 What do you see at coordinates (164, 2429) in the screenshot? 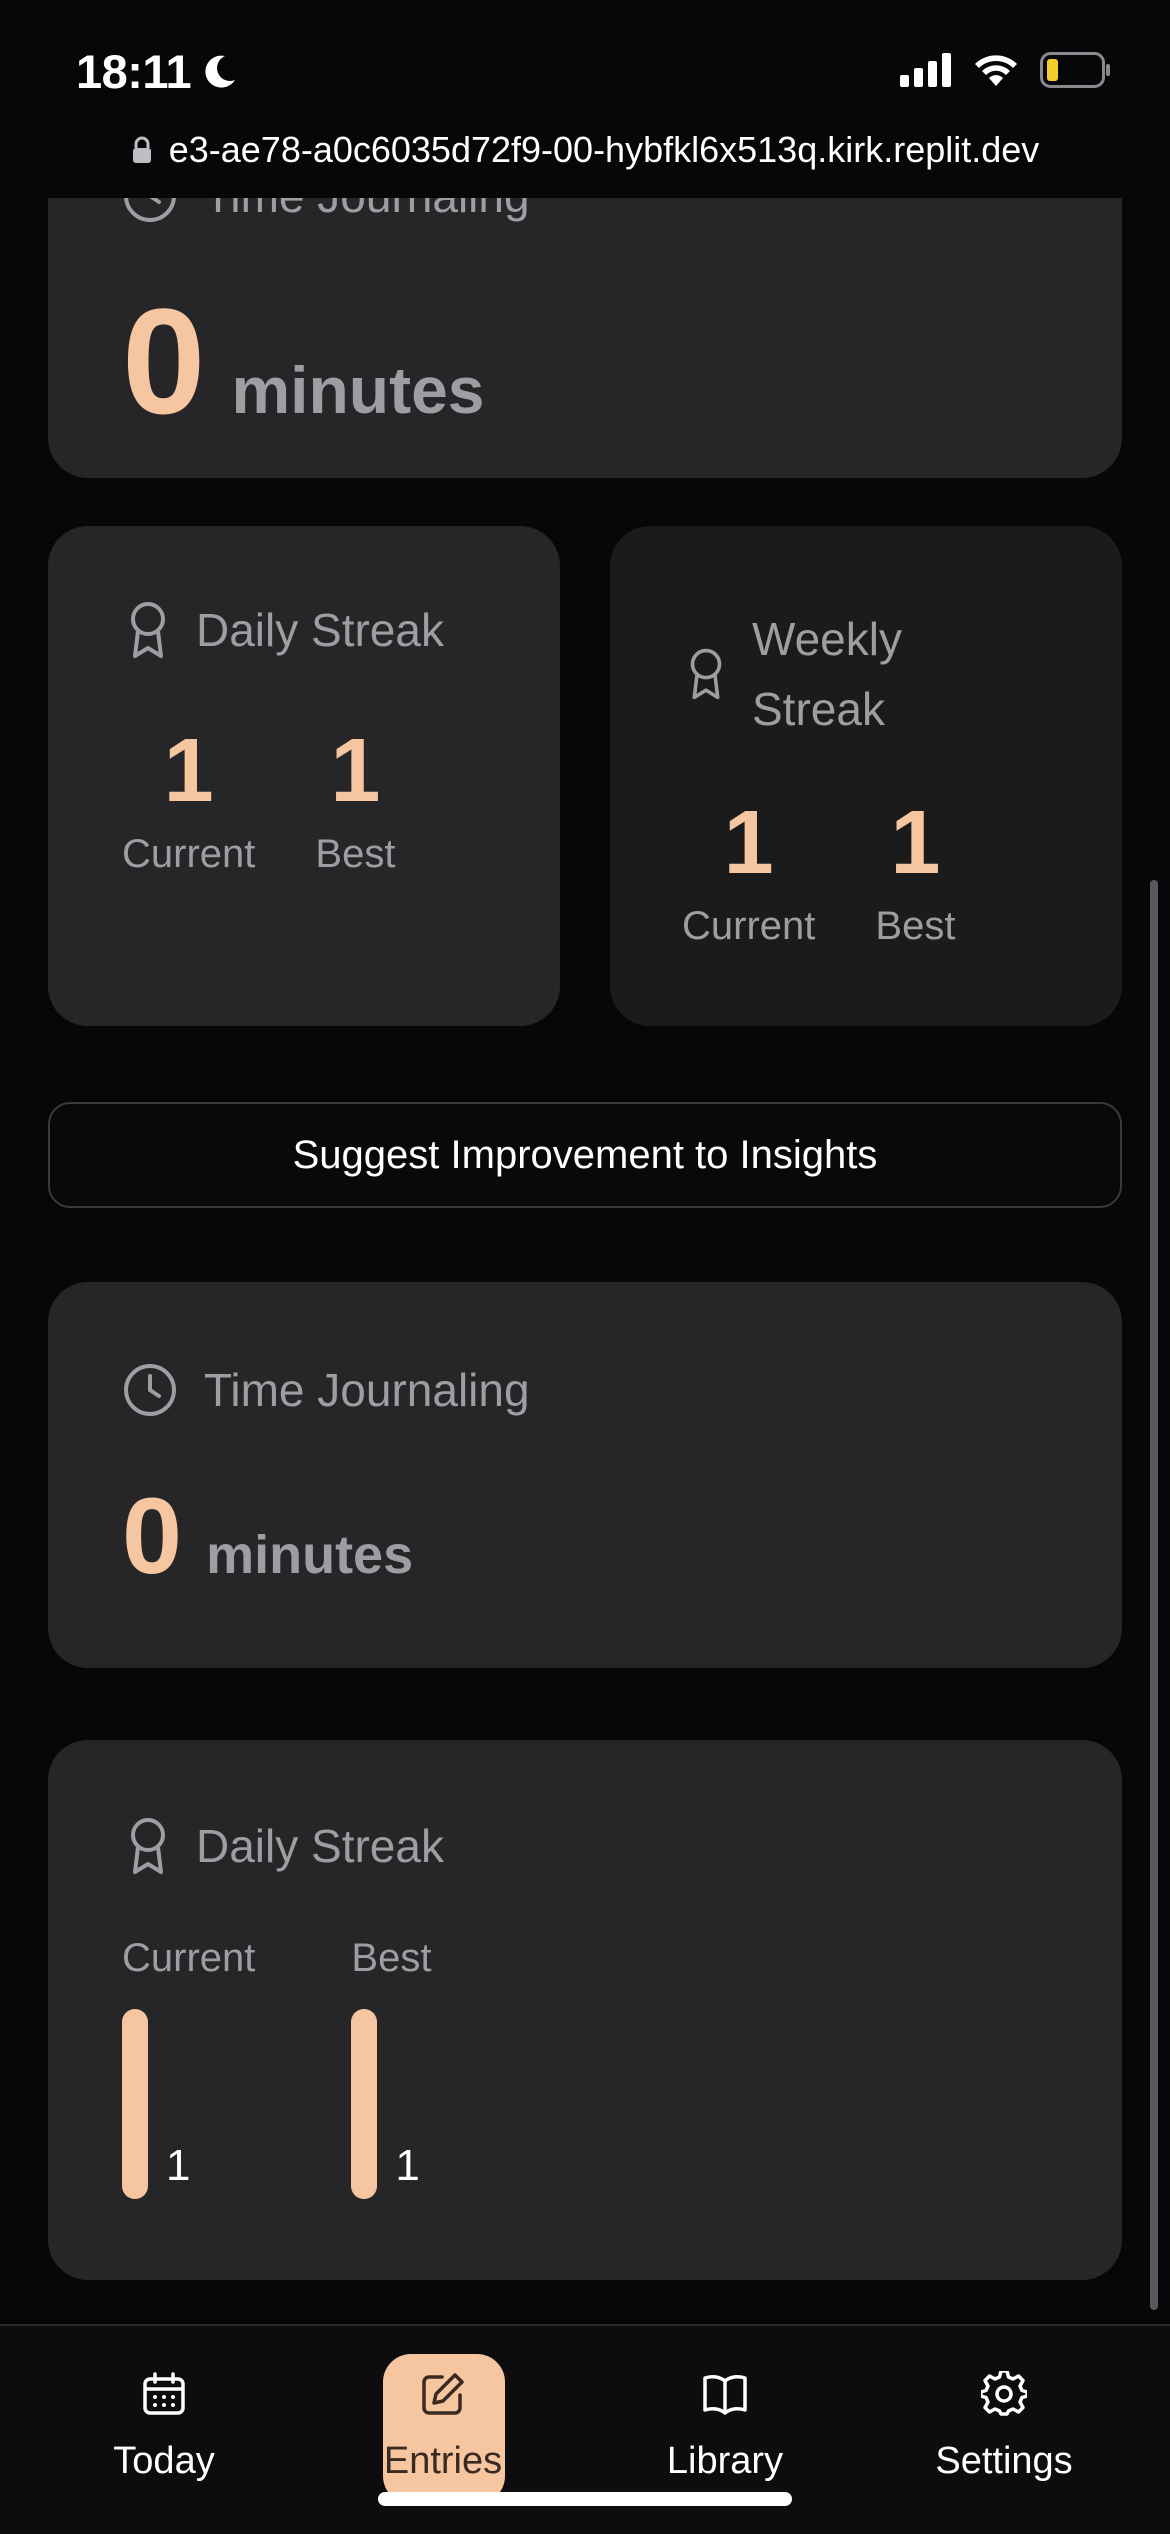
I see `tab-today: Today` at bounding box center [164, 2429].